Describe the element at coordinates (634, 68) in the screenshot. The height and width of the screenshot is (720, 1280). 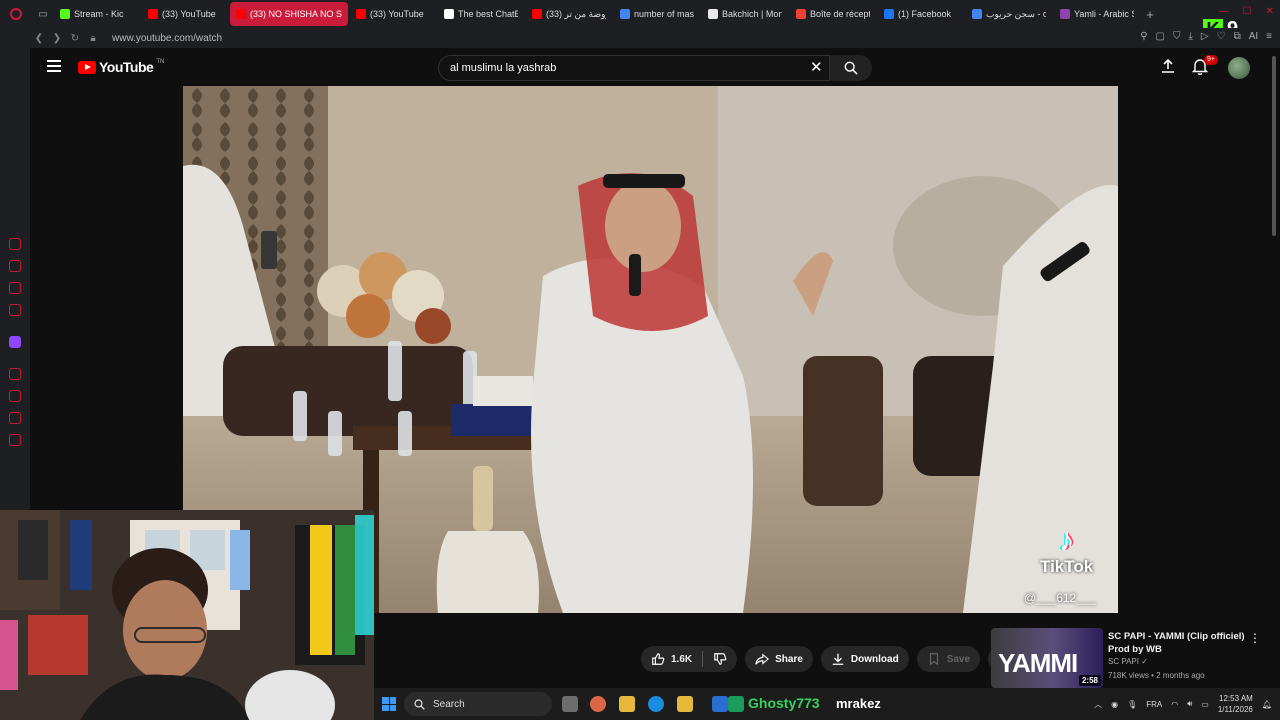
I see `search-input: al muslimu la yashrab` at that location.